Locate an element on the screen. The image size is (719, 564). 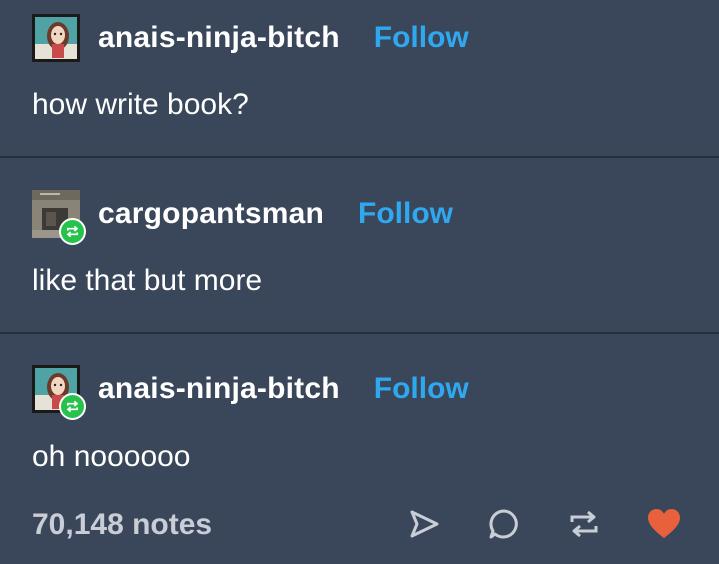
like-button is located at coordinates (664, 524).